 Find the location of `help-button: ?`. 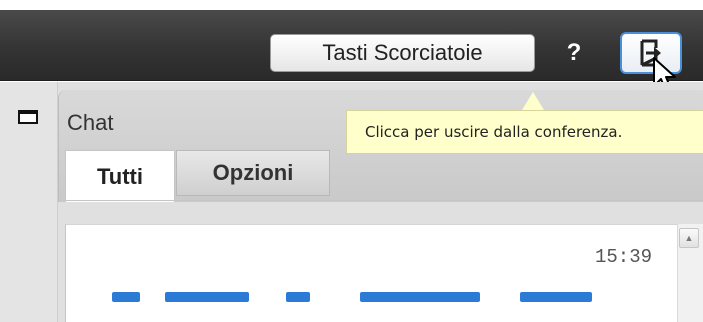

help-button: ? is located at coordinates (574, 53).